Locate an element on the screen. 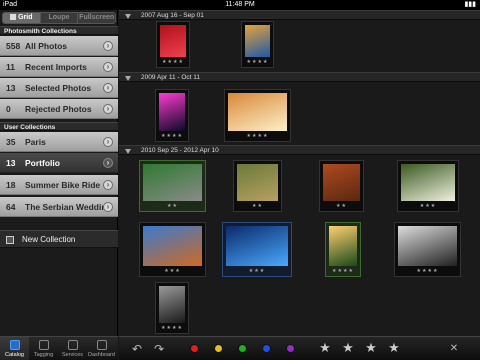 This screenshot has height=360, width=480. rating-star-3: ★ is located at coordinates (371, 348).